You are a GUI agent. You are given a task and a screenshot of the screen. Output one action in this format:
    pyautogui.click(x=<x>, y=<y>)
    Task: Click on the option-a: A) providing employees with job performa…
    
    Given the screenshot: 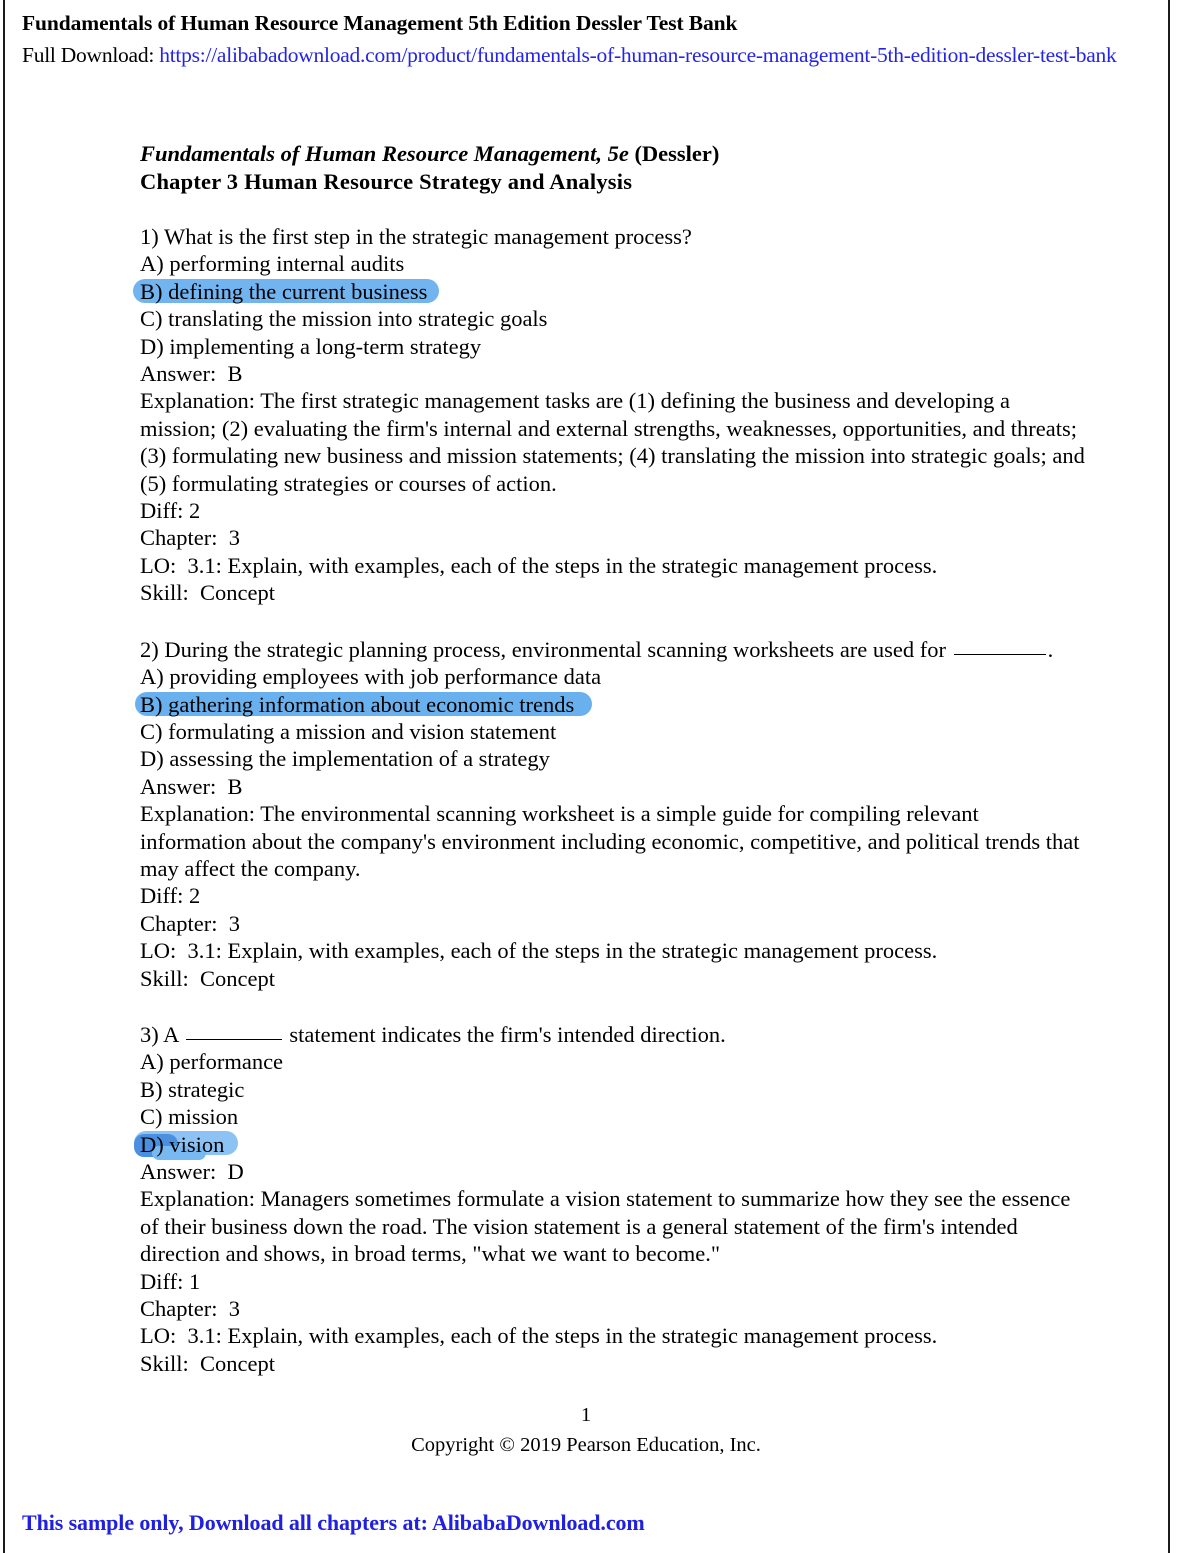 What is the action you would take?
    pyautogui.click(x=612, y=676)
    